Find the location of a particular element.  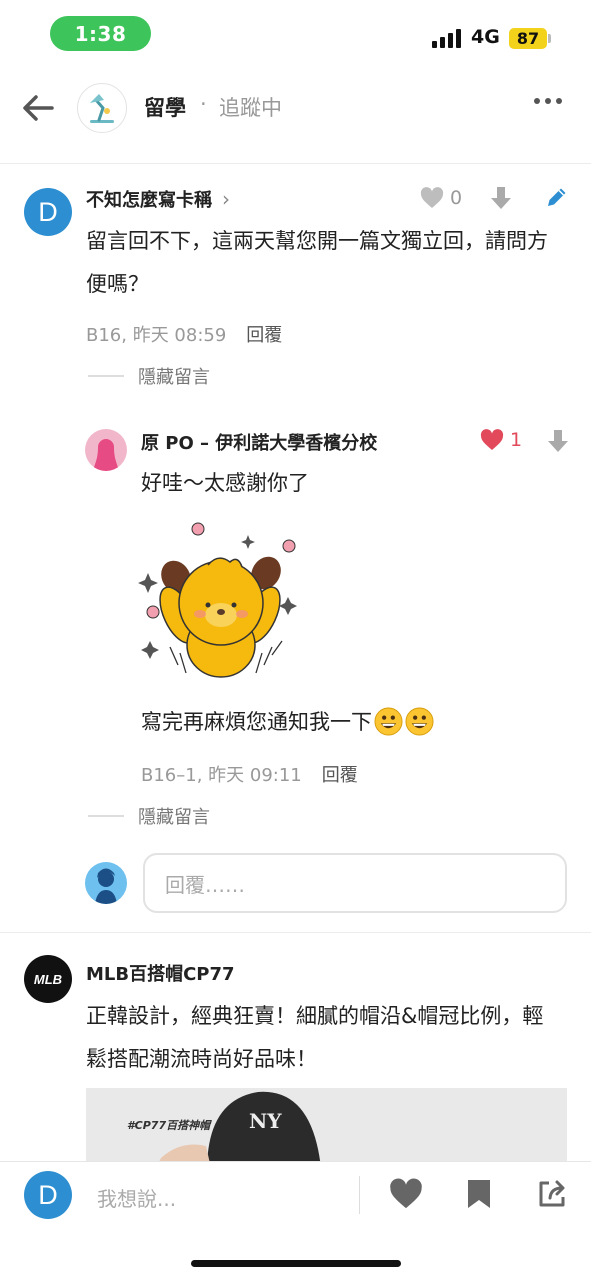

share-icon is located at coordinates (552, 1193).